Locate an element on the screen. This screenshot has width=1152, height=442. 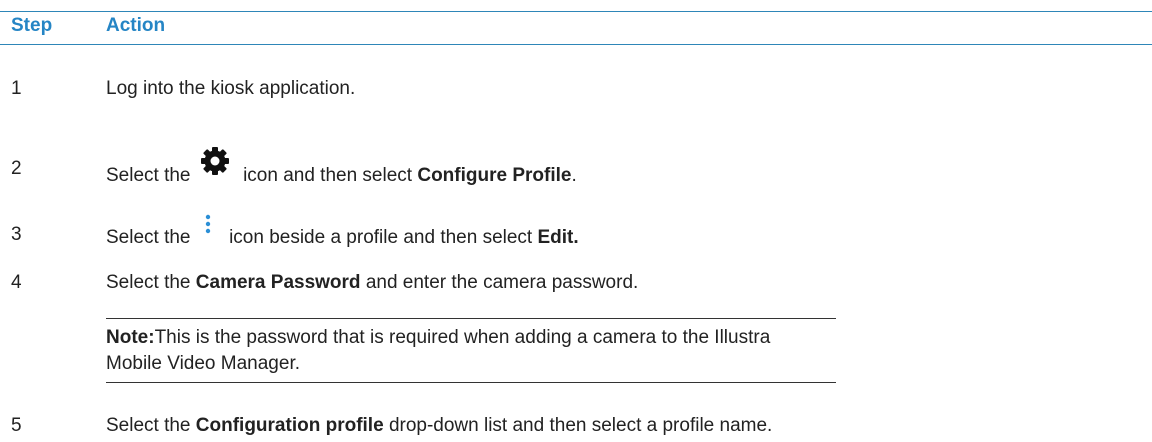
step-text-bold: Configuration profile is located at coordinates (289, 425).